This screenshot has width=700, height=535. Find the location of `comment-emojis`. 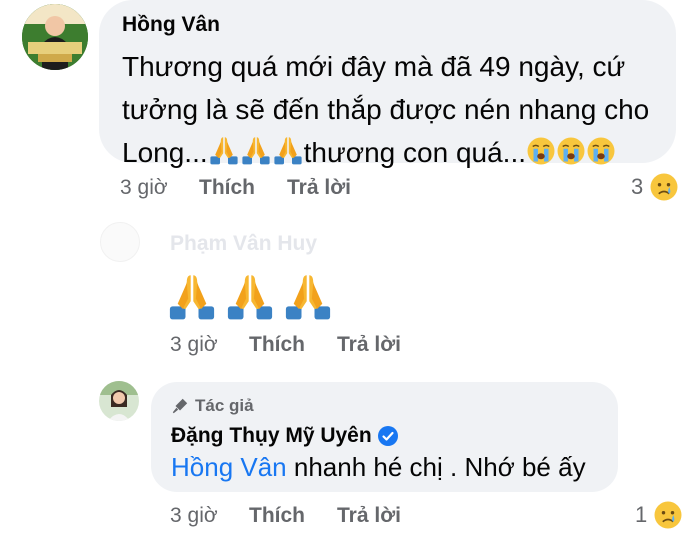

comment-emojis is located at coordinates (250, 296).